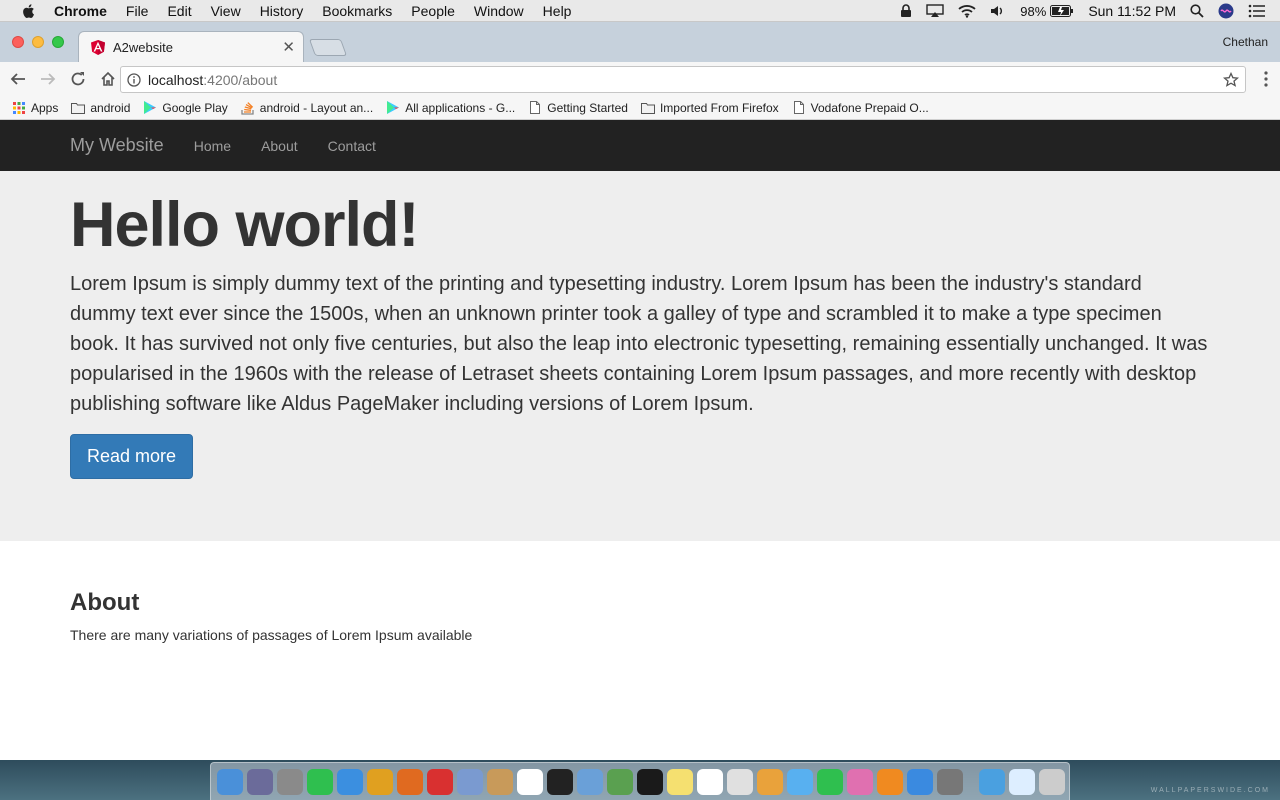 The width and height of the screenshot is (1280, 800). I want to click on menu-file: File, so click(137, 11).